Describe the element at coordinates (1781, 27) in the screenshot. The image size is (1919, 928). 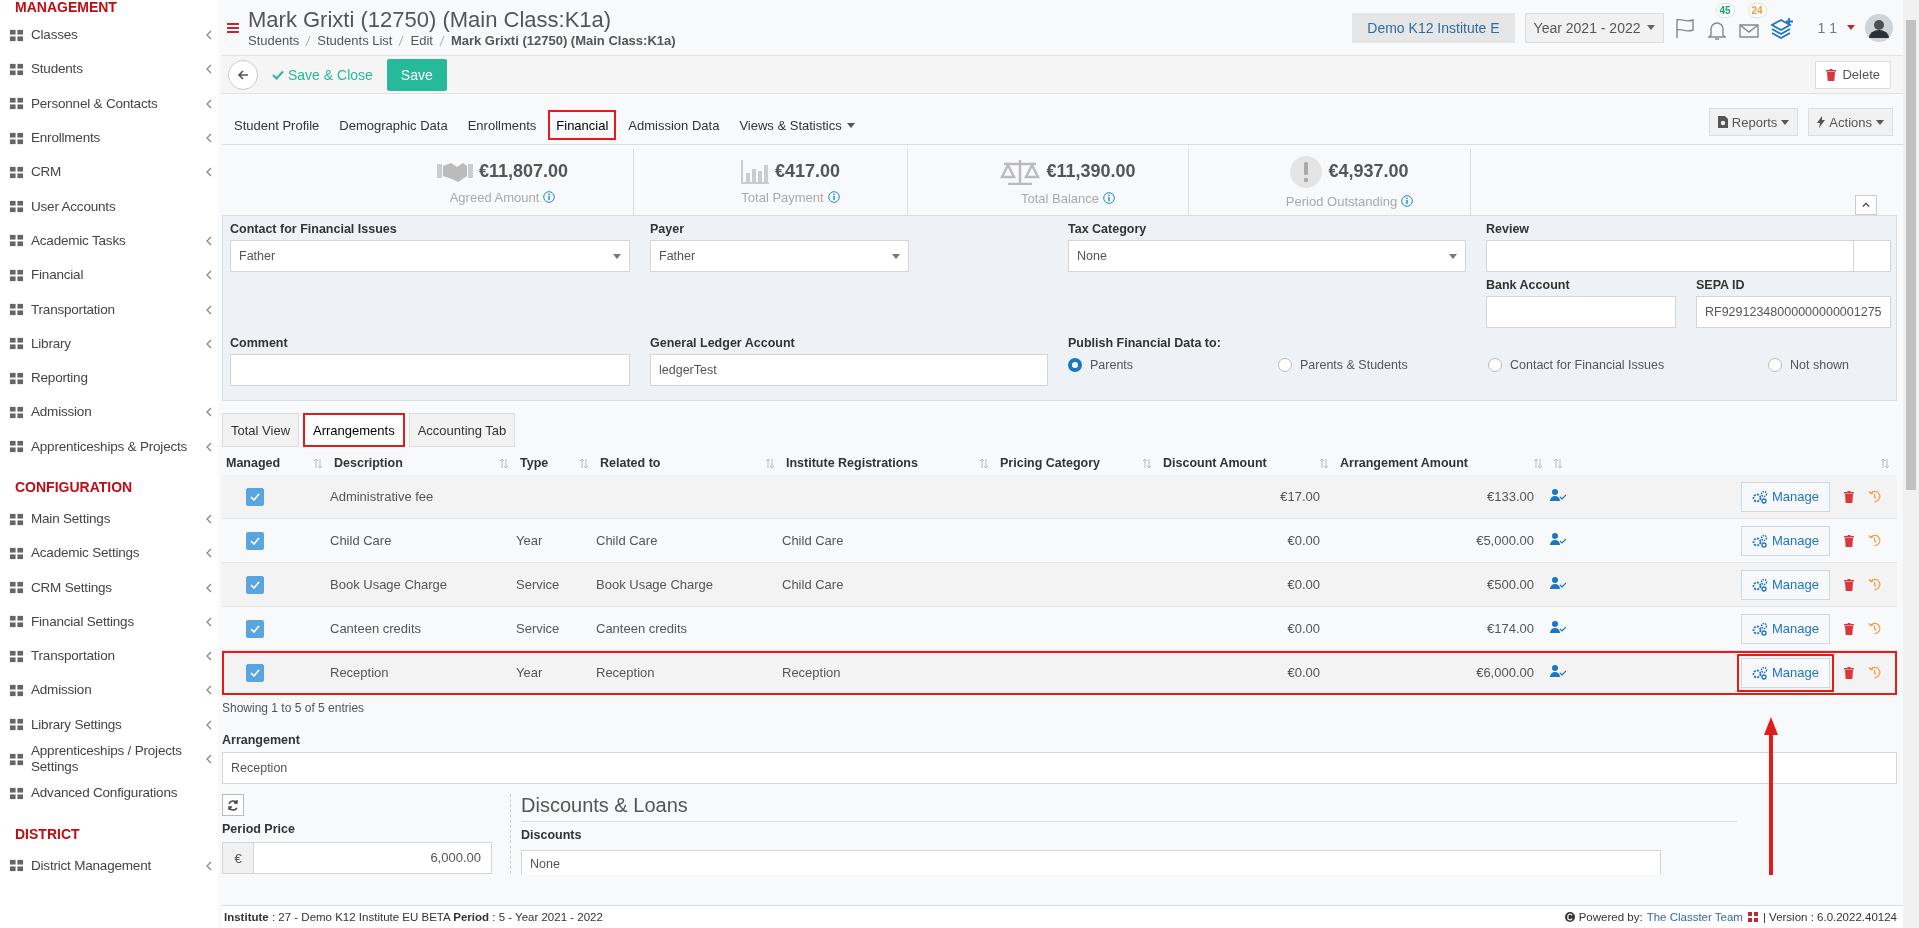
I see `layers-icon` at that location.